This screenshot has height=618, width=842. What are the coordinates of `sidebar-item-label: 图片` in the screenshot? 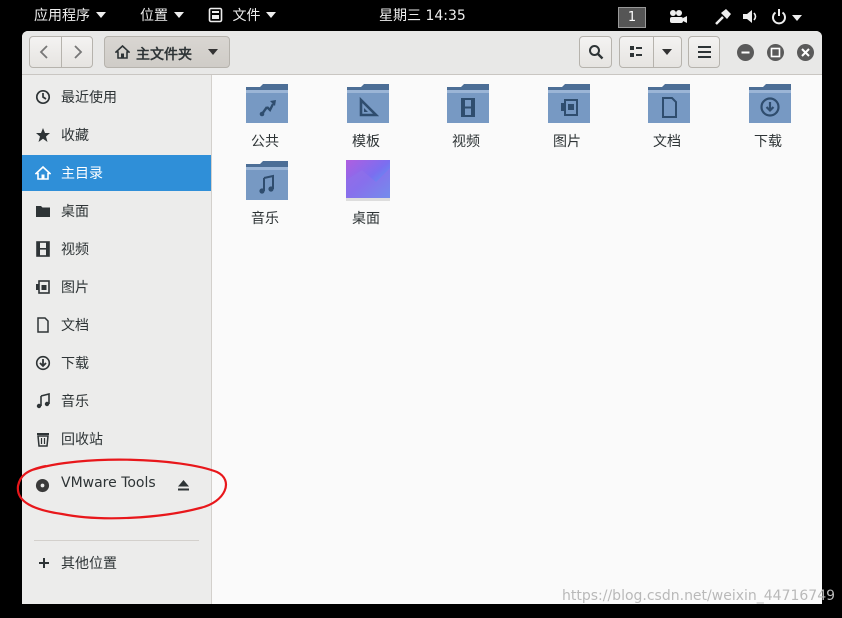 It's located at (75, 288).